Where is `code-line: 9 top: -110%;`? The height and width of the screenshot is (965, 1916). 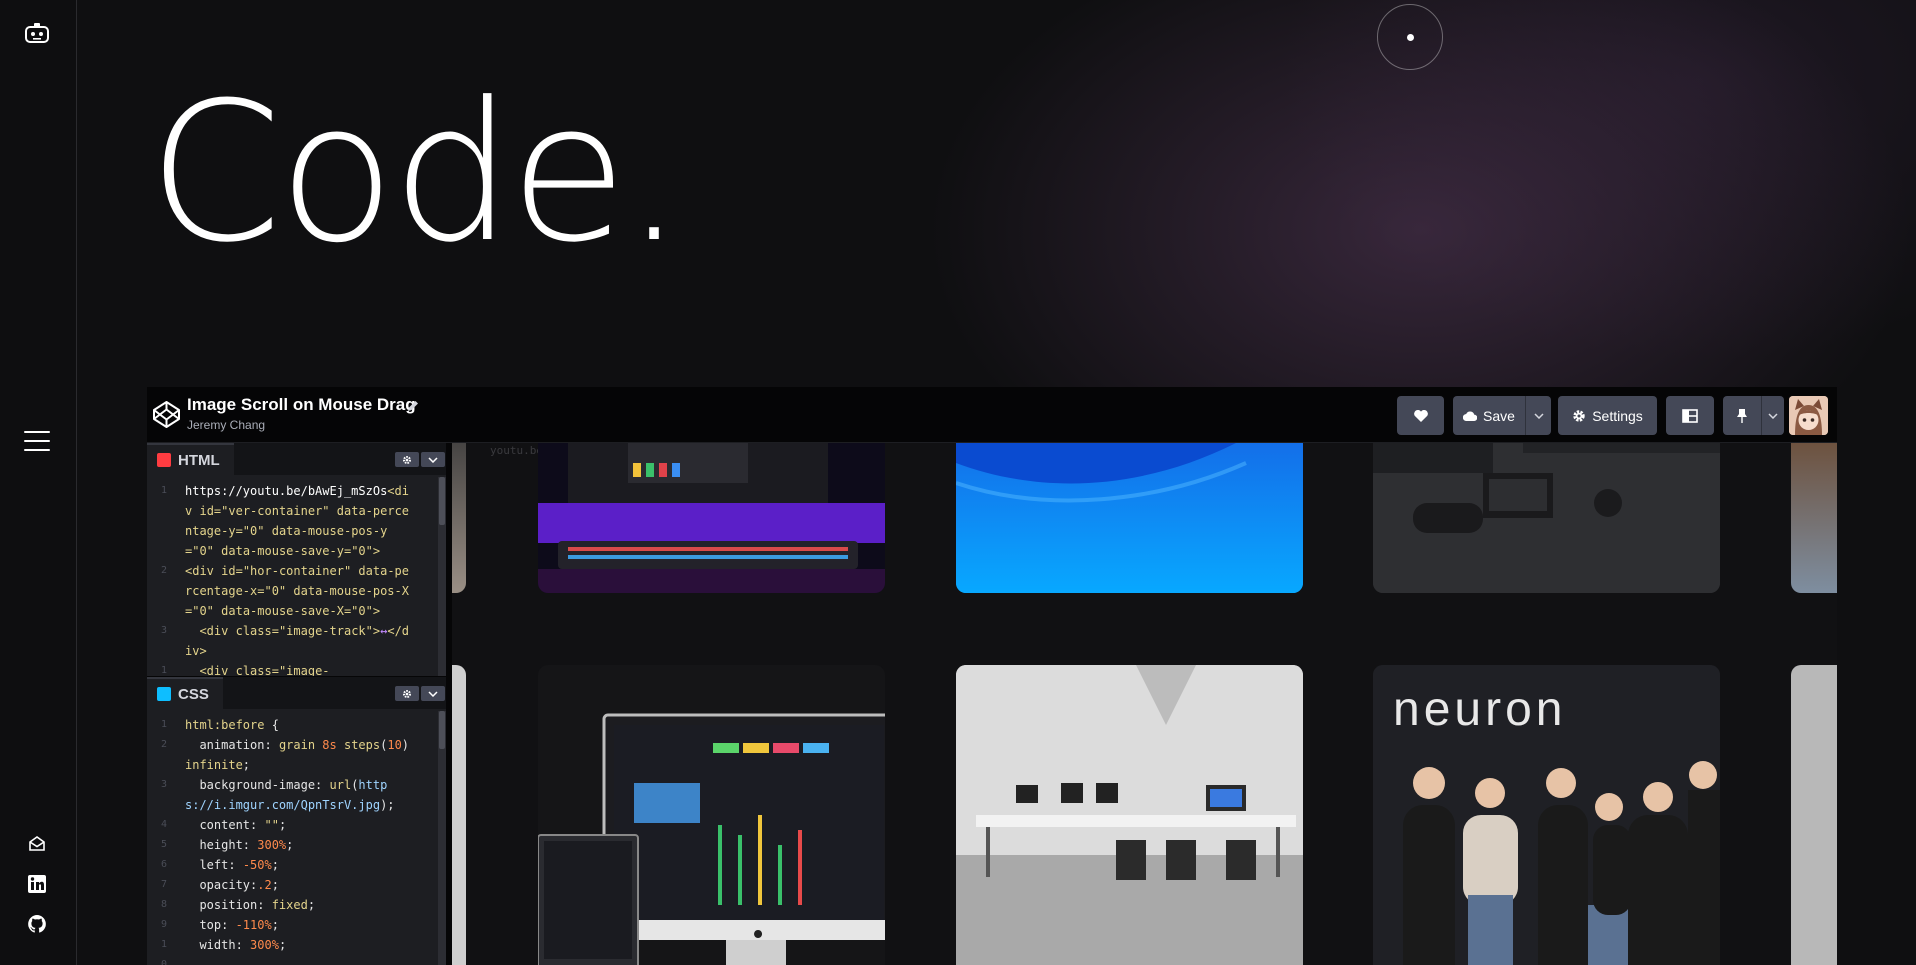
code-line: 9 top: -110%; is located at coordinates (219, 925).